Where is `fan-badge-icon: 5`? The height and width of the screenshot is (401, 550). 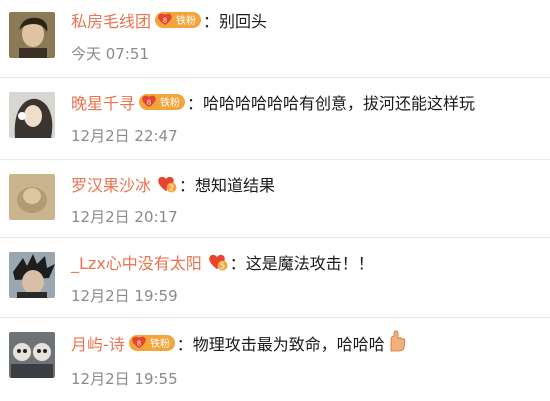 fan-badge-icon: 5 is located at coordinates (217, 262).